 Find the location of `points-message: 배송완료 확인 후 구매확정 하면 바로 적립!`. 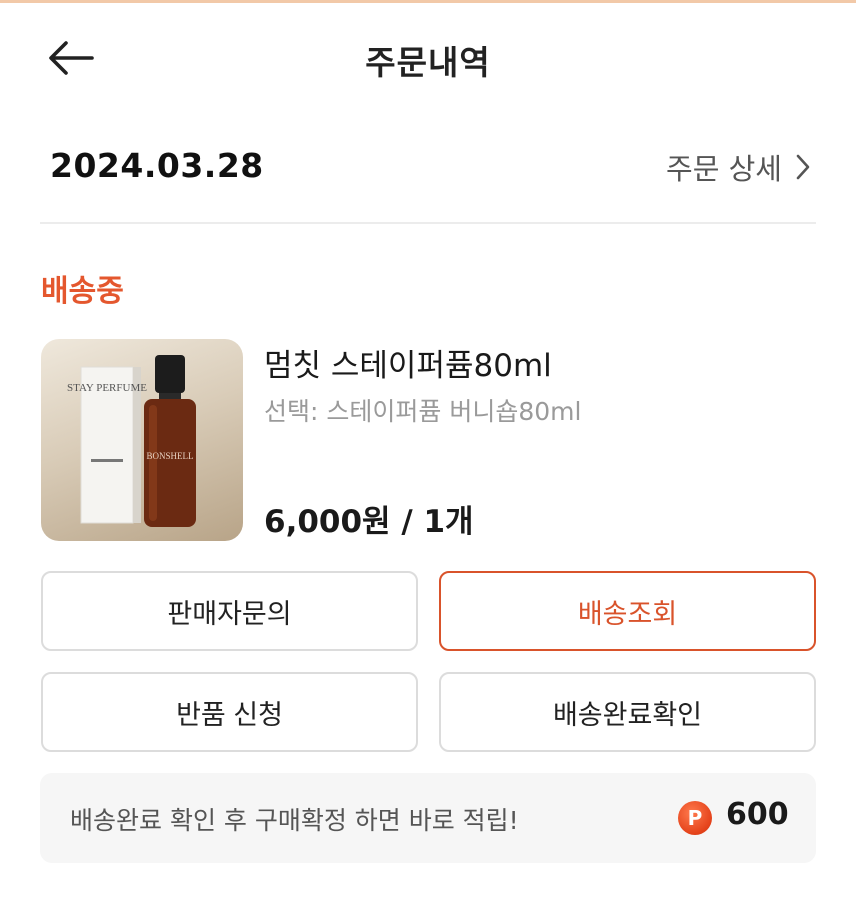

points-message: 배송완료 확인 후 구매확정 하면 바로 적립! is located at coordinates (294, 820).